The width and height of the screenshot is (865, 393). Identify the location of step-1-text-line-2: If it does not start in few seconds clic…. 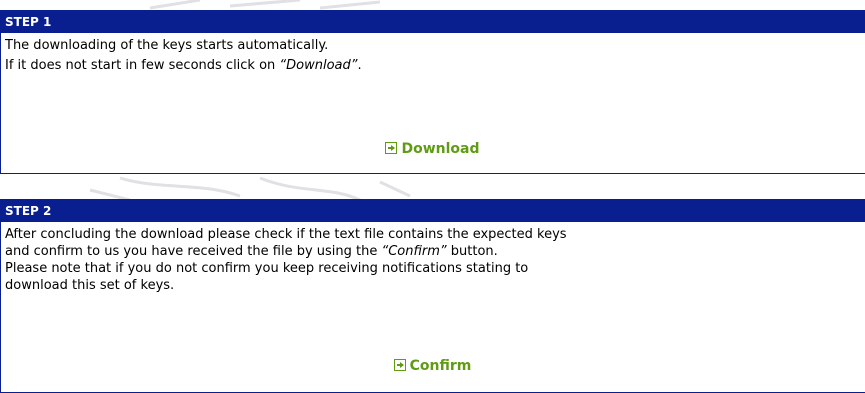
(433, 66).